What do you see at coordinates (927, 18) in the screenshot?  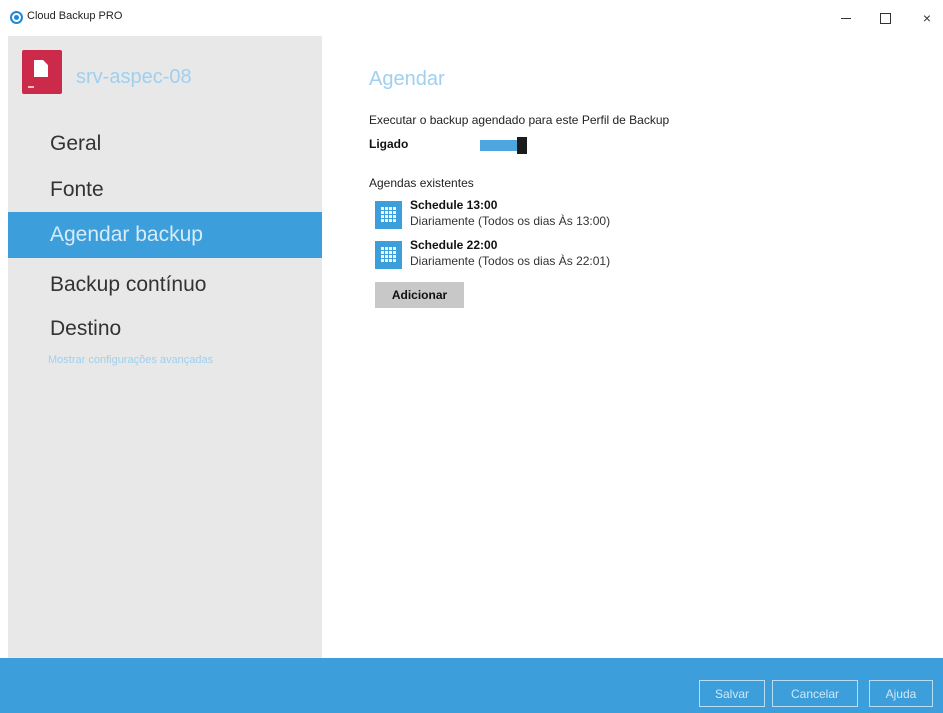 I see `close-button: ×` at bounding box center [927, 18].